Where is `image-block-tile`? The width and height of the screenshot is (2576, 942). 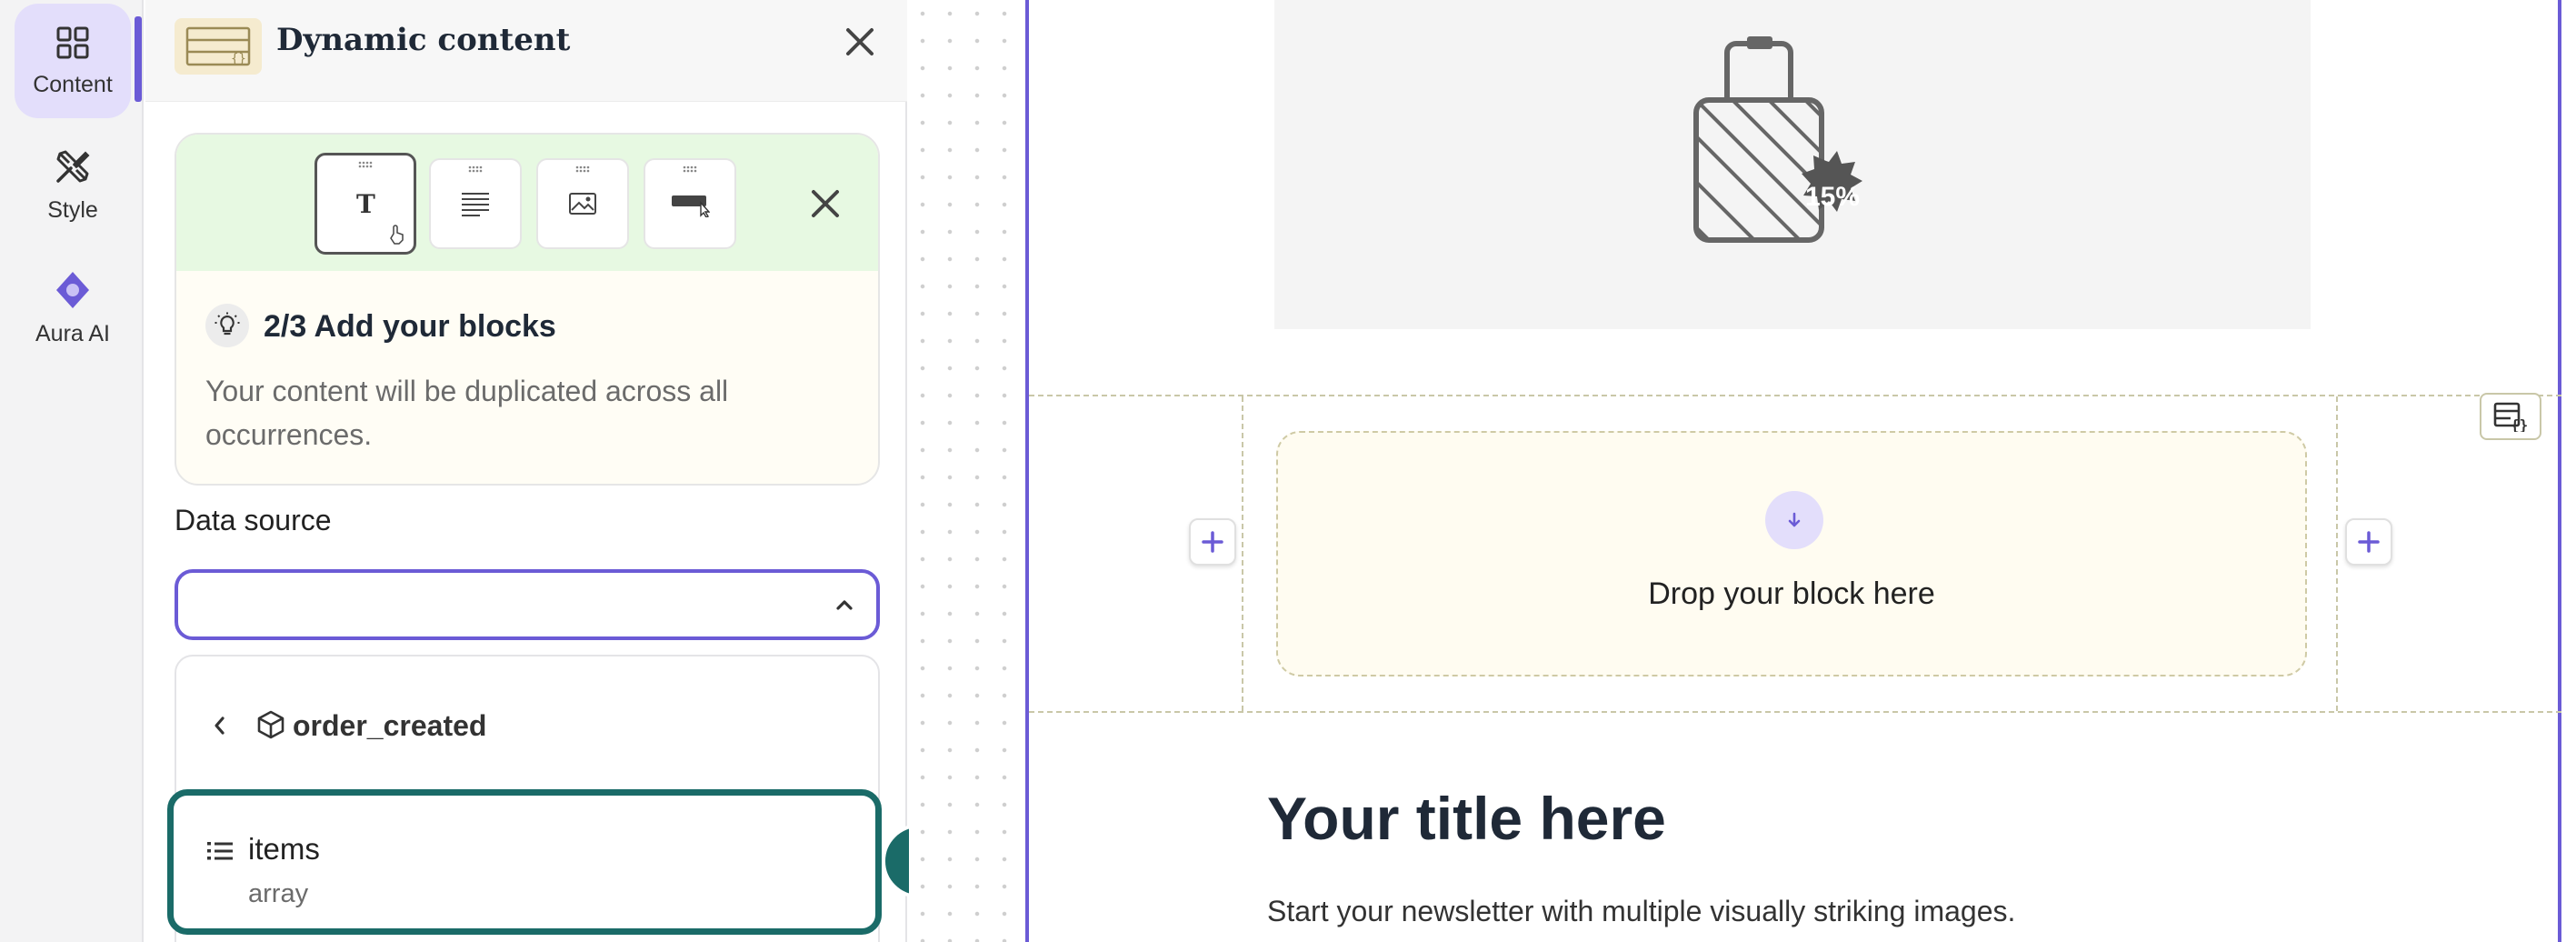
image-block-tile is located at coordinates (582, 203).